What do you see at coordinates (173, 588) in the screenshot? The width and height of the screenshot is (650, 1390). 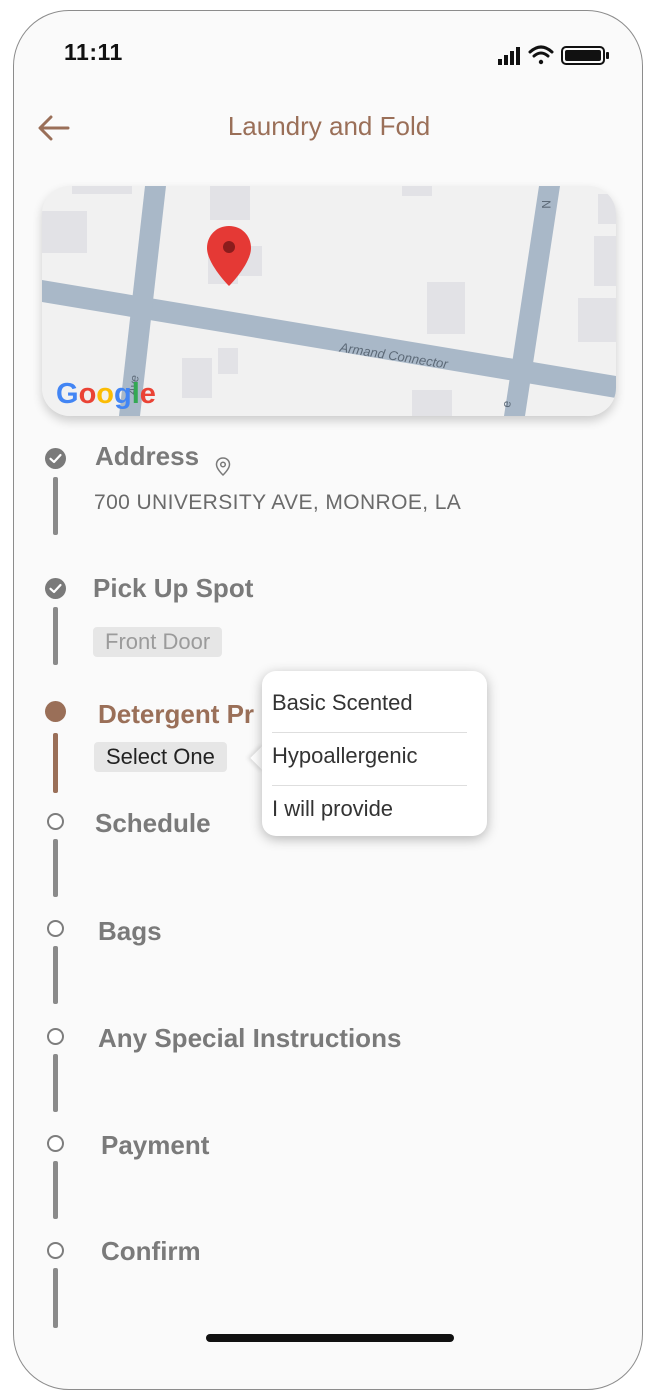 I see `step-label-pickup: Pick Up Spot` at bounding box center [173, 588].